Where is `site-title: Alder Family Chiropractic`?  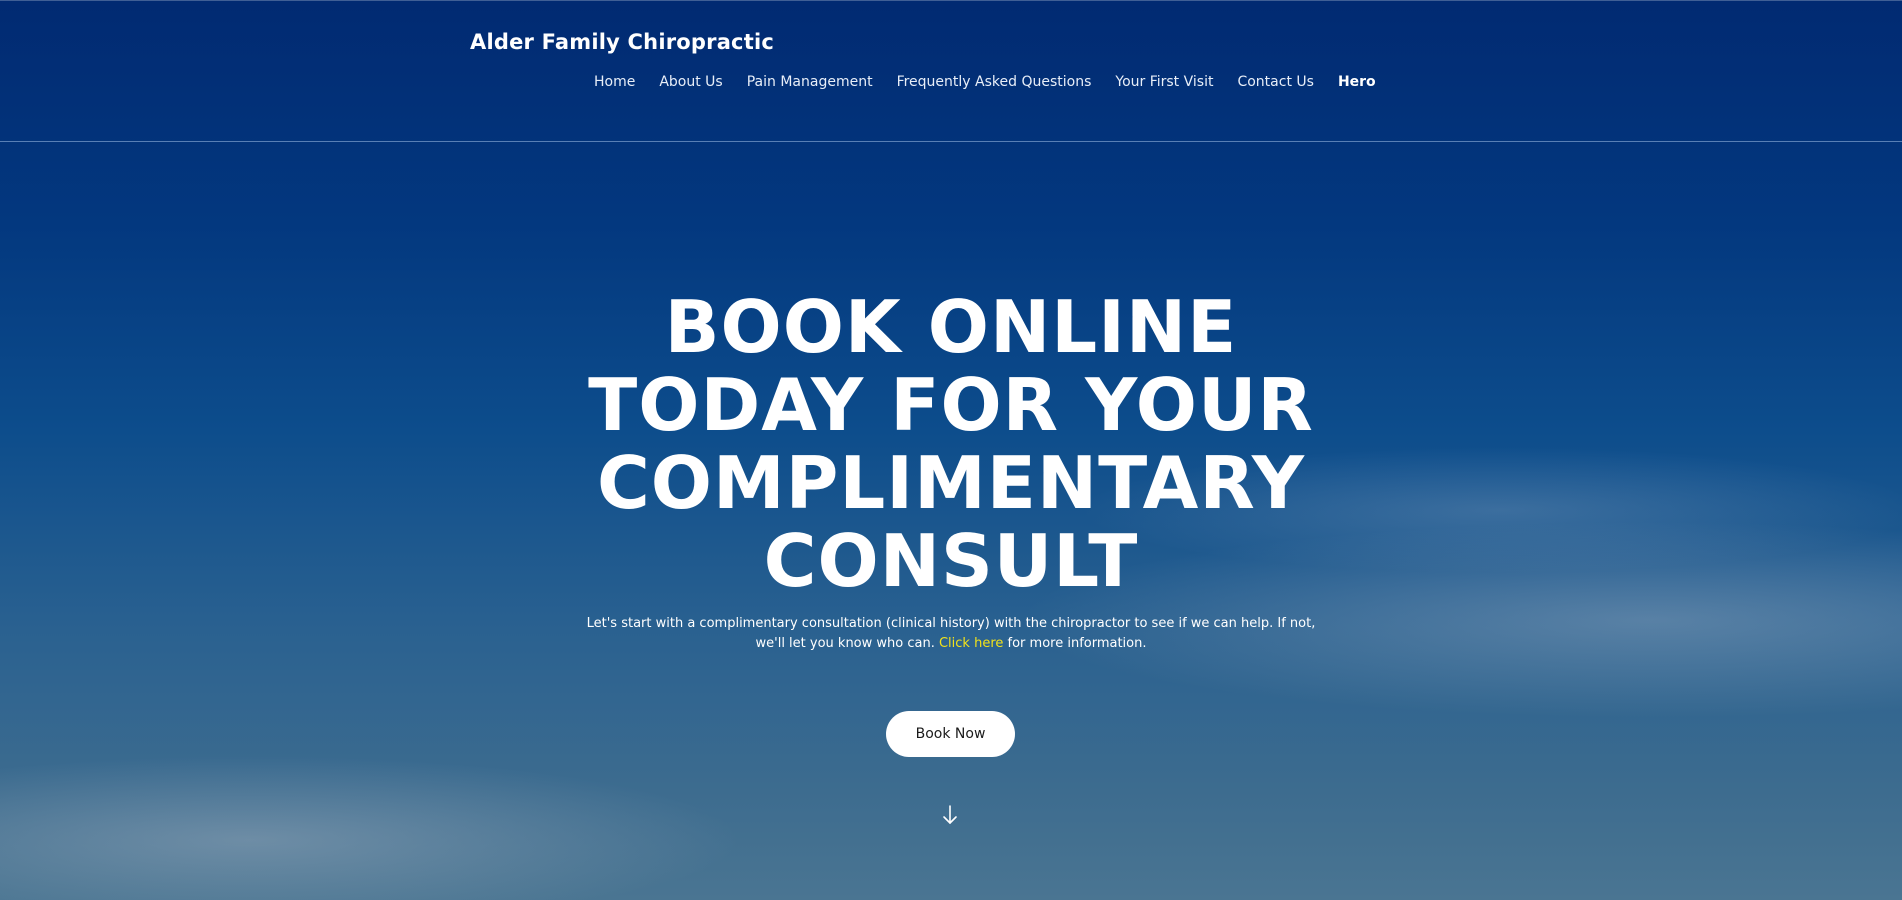
site-title: Alder Family Chiropractic is located at coordinates (622, 42).